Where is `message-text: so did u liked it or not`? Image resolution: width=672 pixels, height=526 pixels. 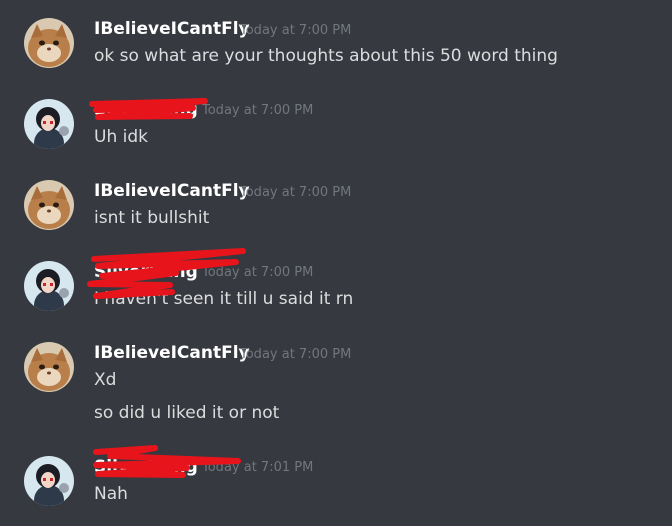 message-text: so did u liked it or not is located at coordinates (187, 413).